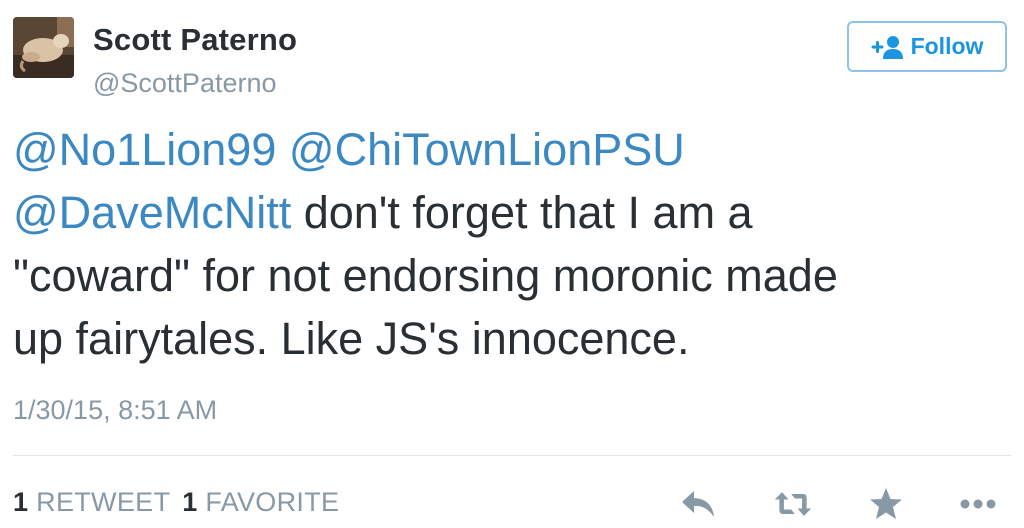 The width and height of the screenshot is (1024, 528). I want to click on user-display-name: Scott Paterno, so click(195, 40).